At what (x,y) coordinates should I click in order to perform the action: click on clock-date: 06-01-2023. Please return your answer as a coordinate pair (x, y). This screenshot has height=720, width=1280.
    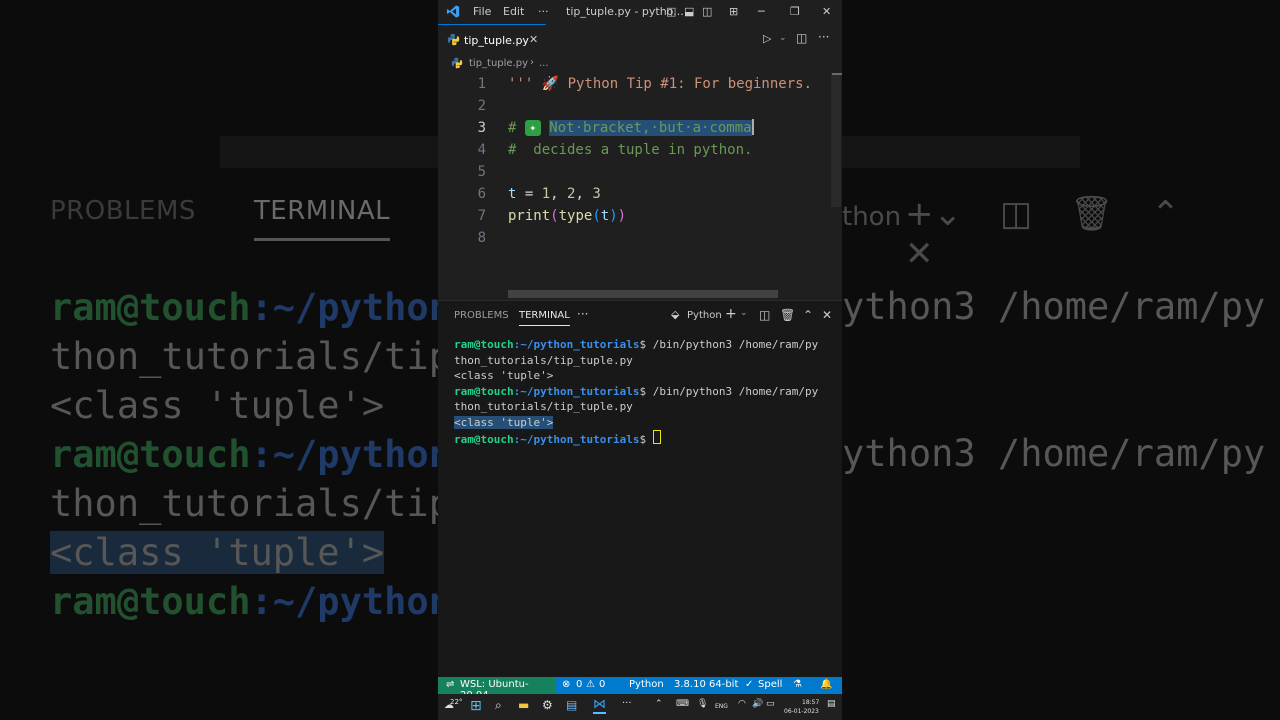
    Looking at the image, I should click on (801, 711).